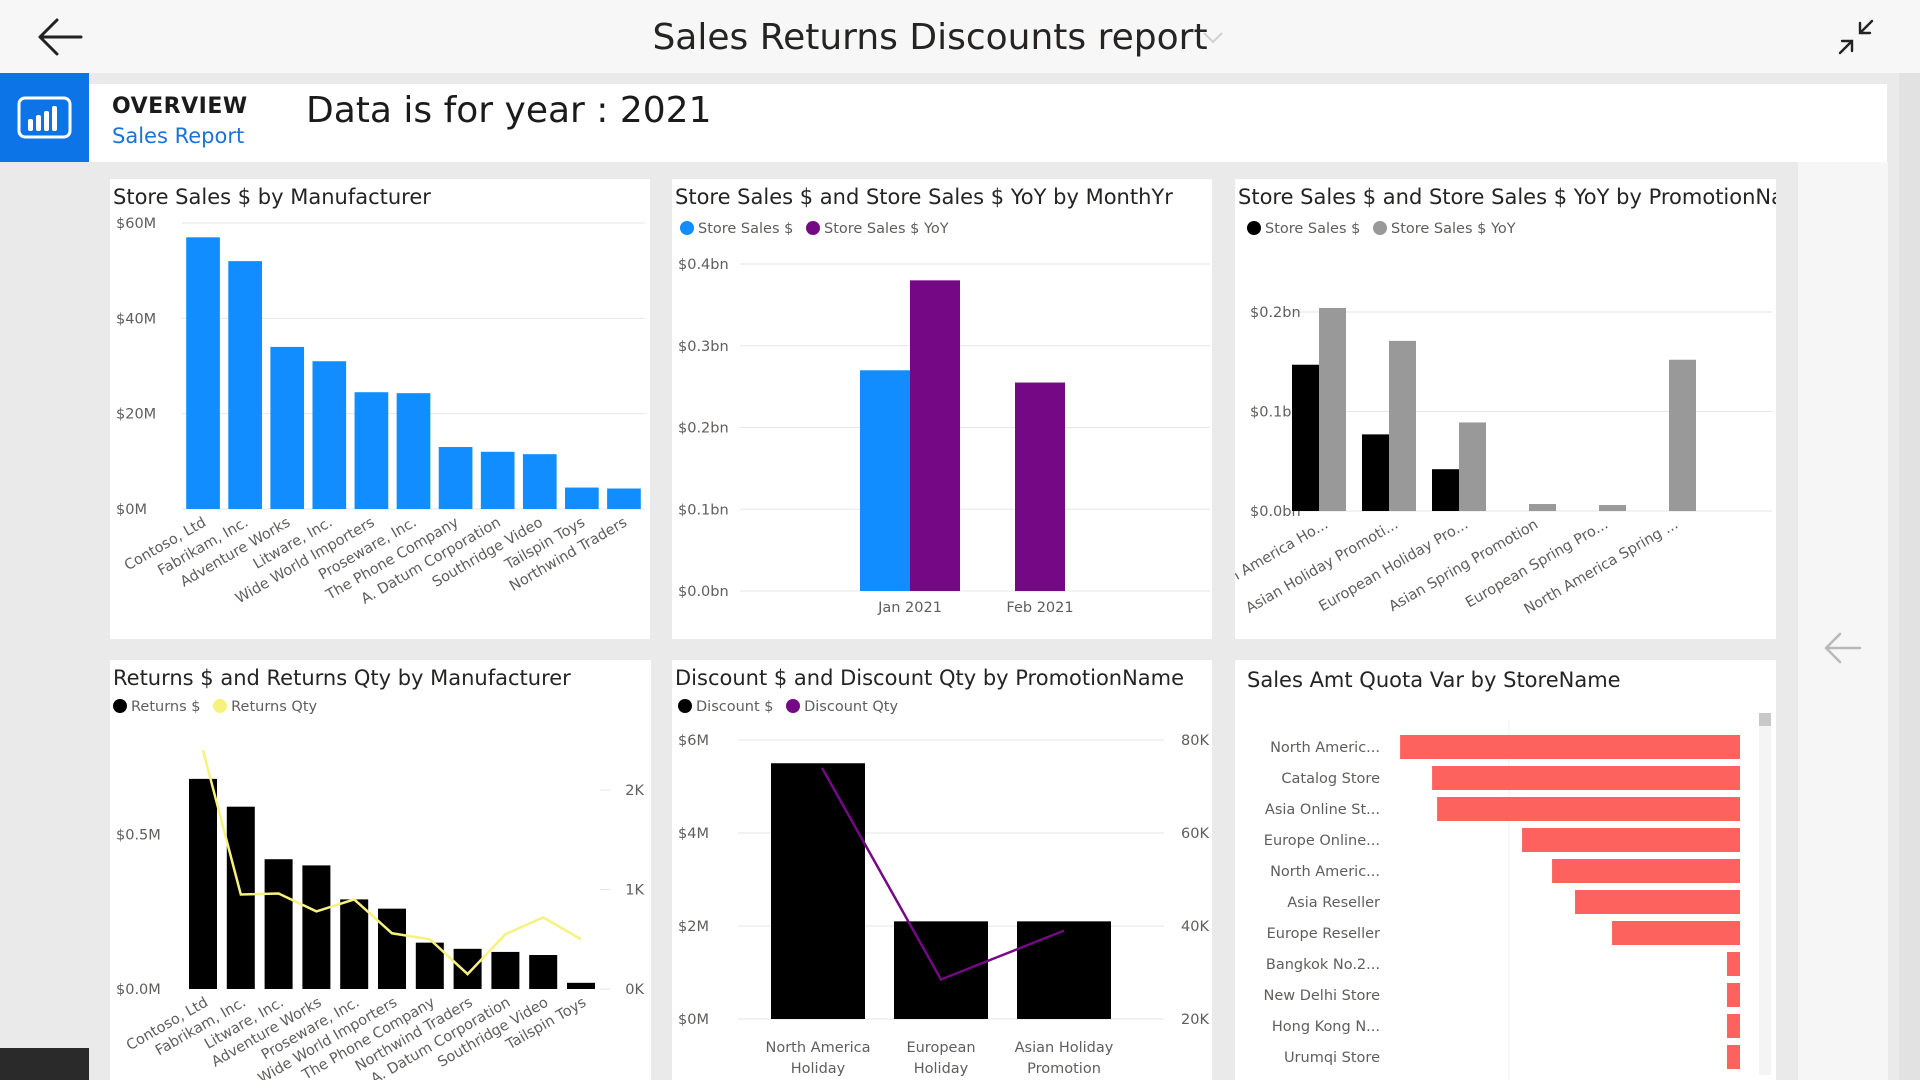 The image size is (1920, 1080). I want to click on scrollbar-thumb, so click(1765, 719).